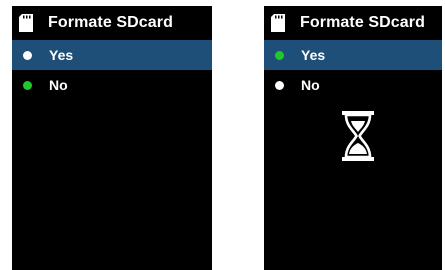 The height and width of the screenshot is (270, 445). Describe the element at coordinates (358, 136) in the screenshot. I see `hourglass-icon` at that location.